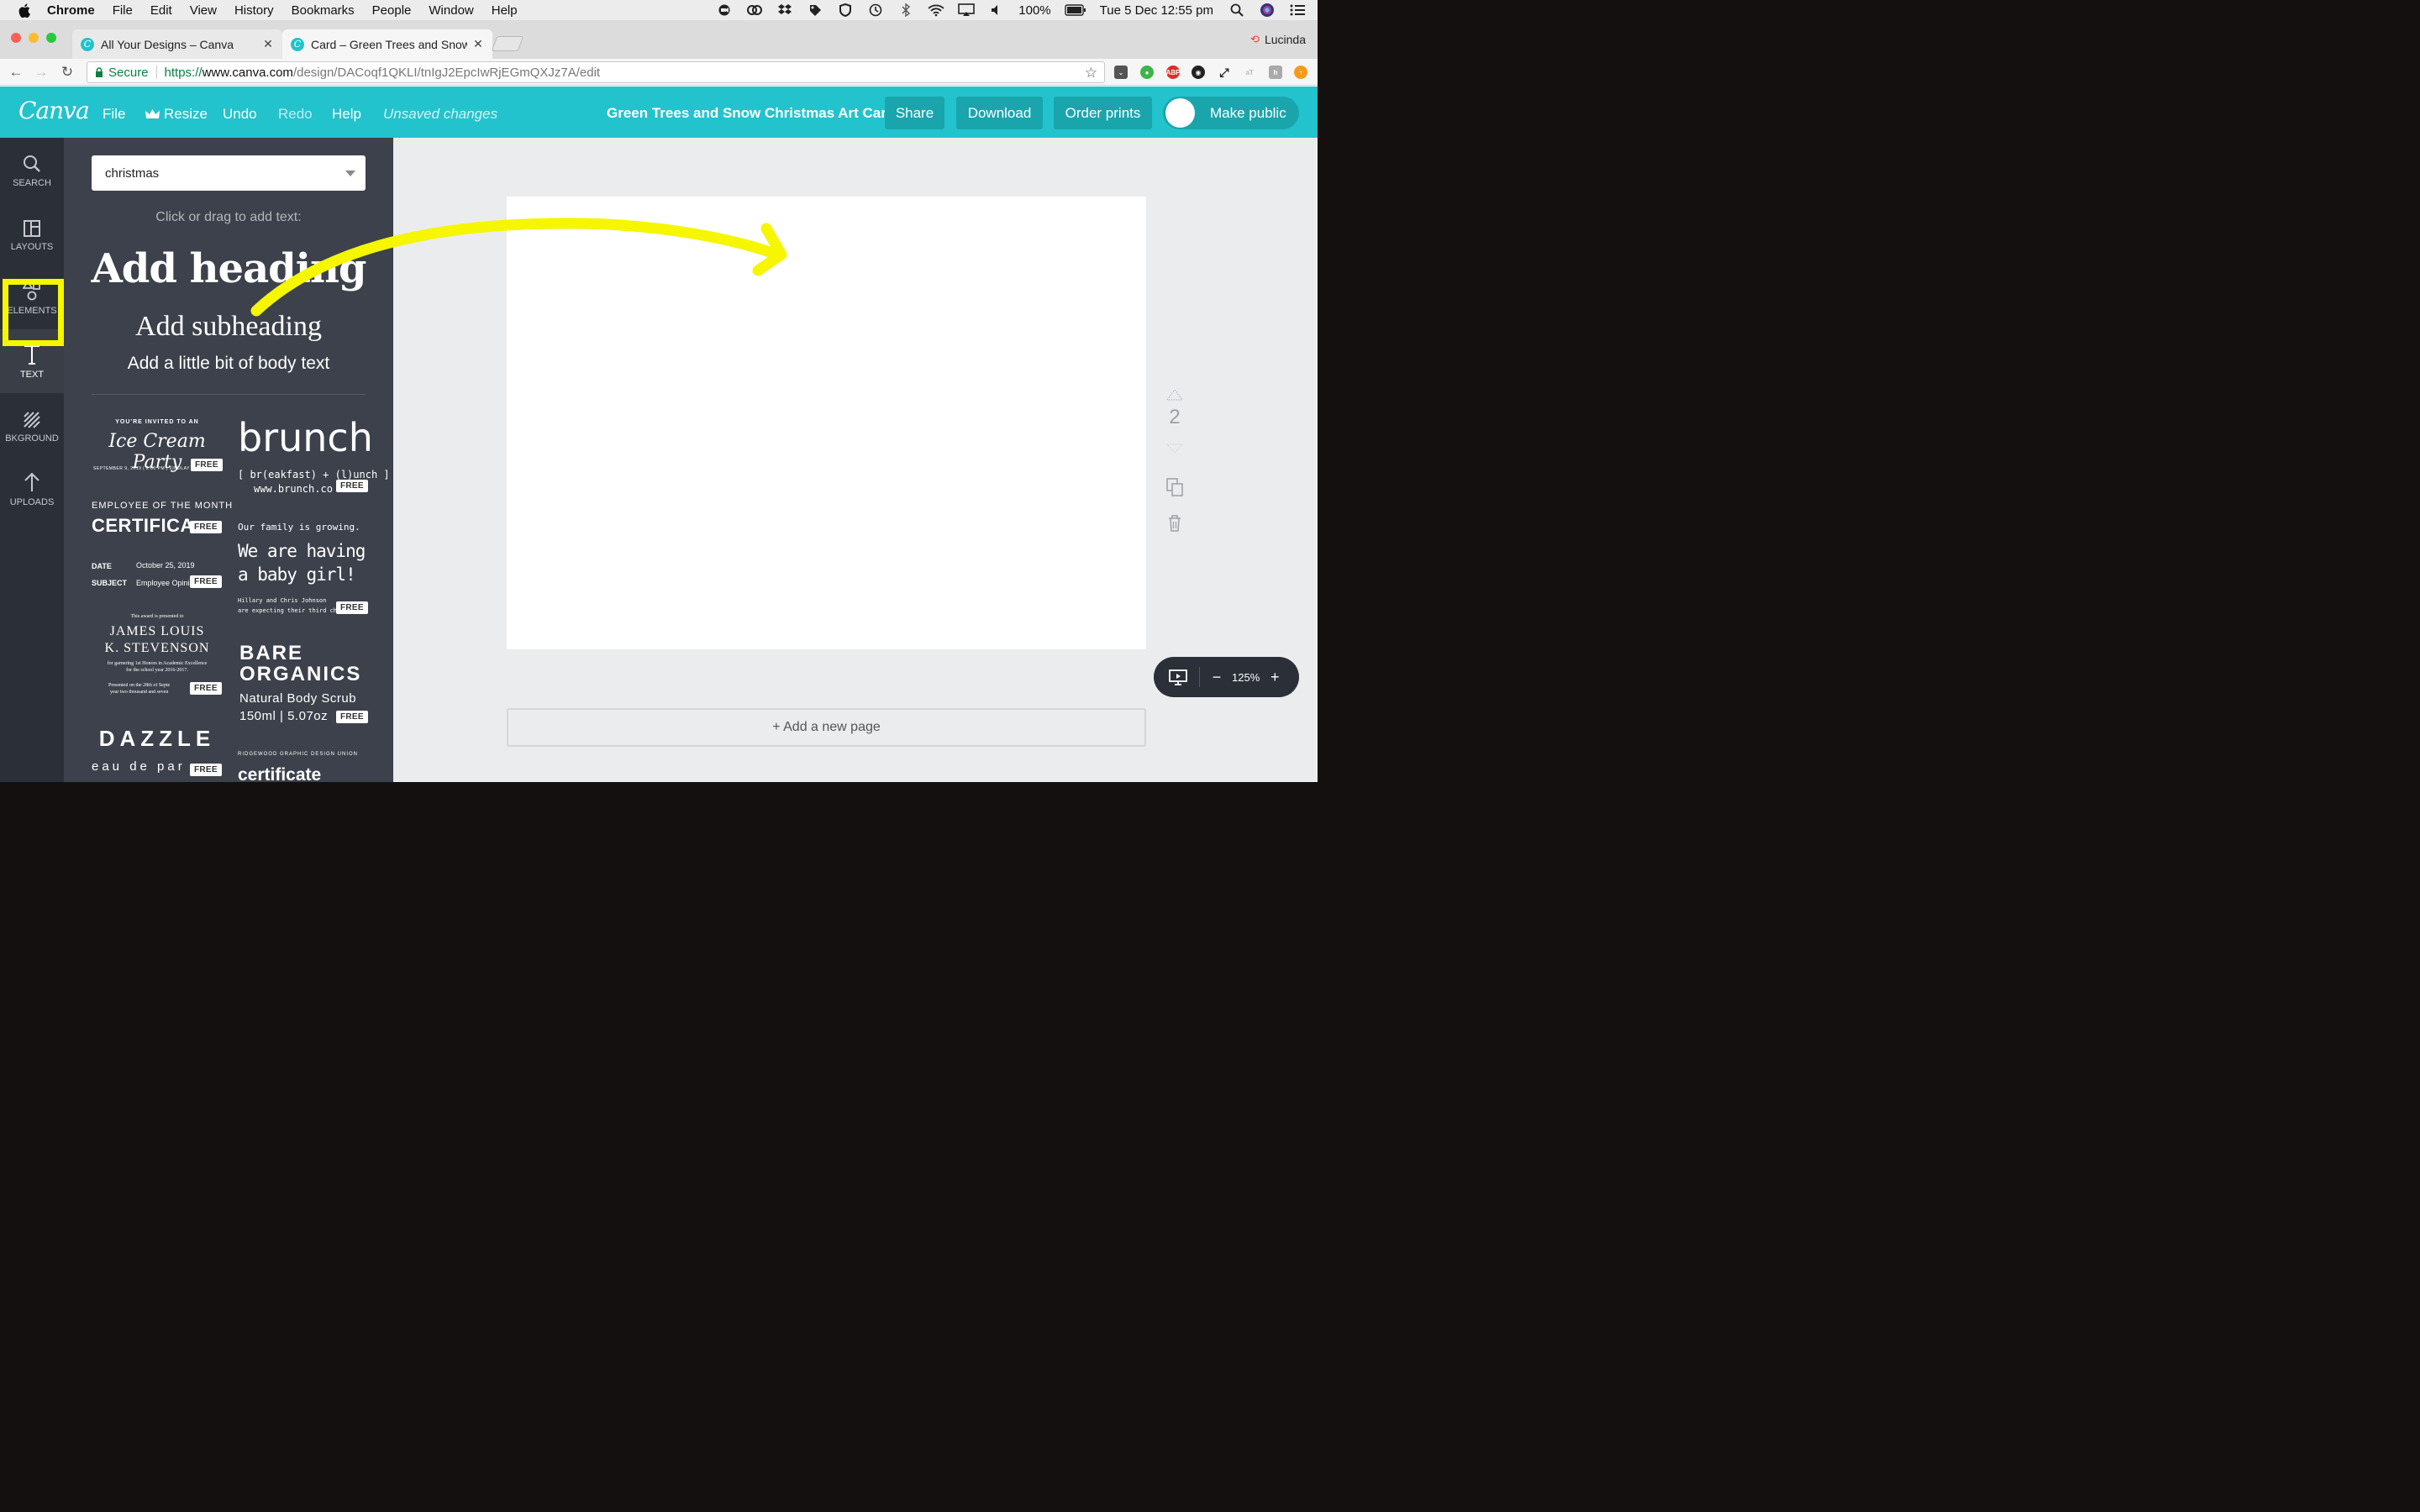 Image resolution: width=2420 pixels, height=1512 pixels. What do you see at coordinates (163, 583) in the screenshot?
I see `template-text: Employee Opini` at bounding box center [163, 583].